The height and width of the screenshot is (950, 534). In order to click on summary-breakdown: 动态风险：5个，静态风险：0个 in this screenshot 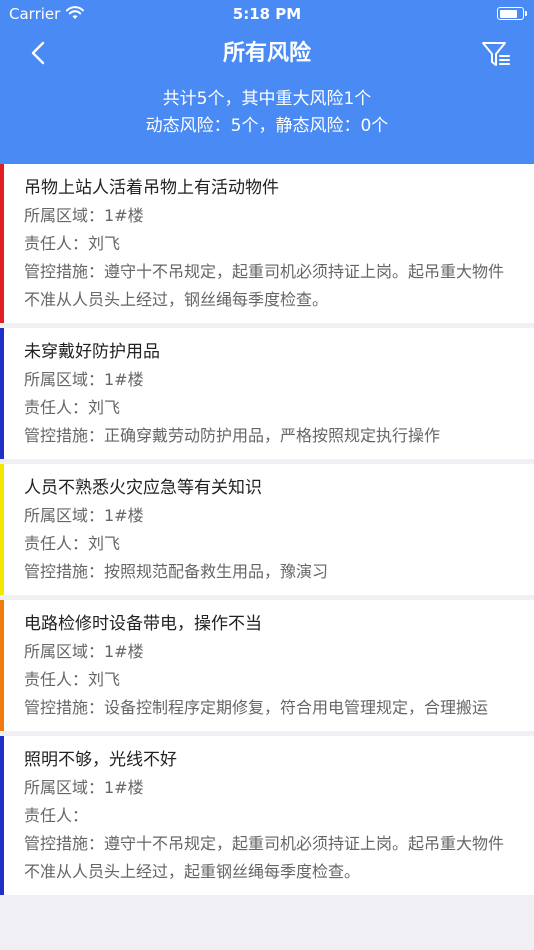, I will do `click(267, 126)`.